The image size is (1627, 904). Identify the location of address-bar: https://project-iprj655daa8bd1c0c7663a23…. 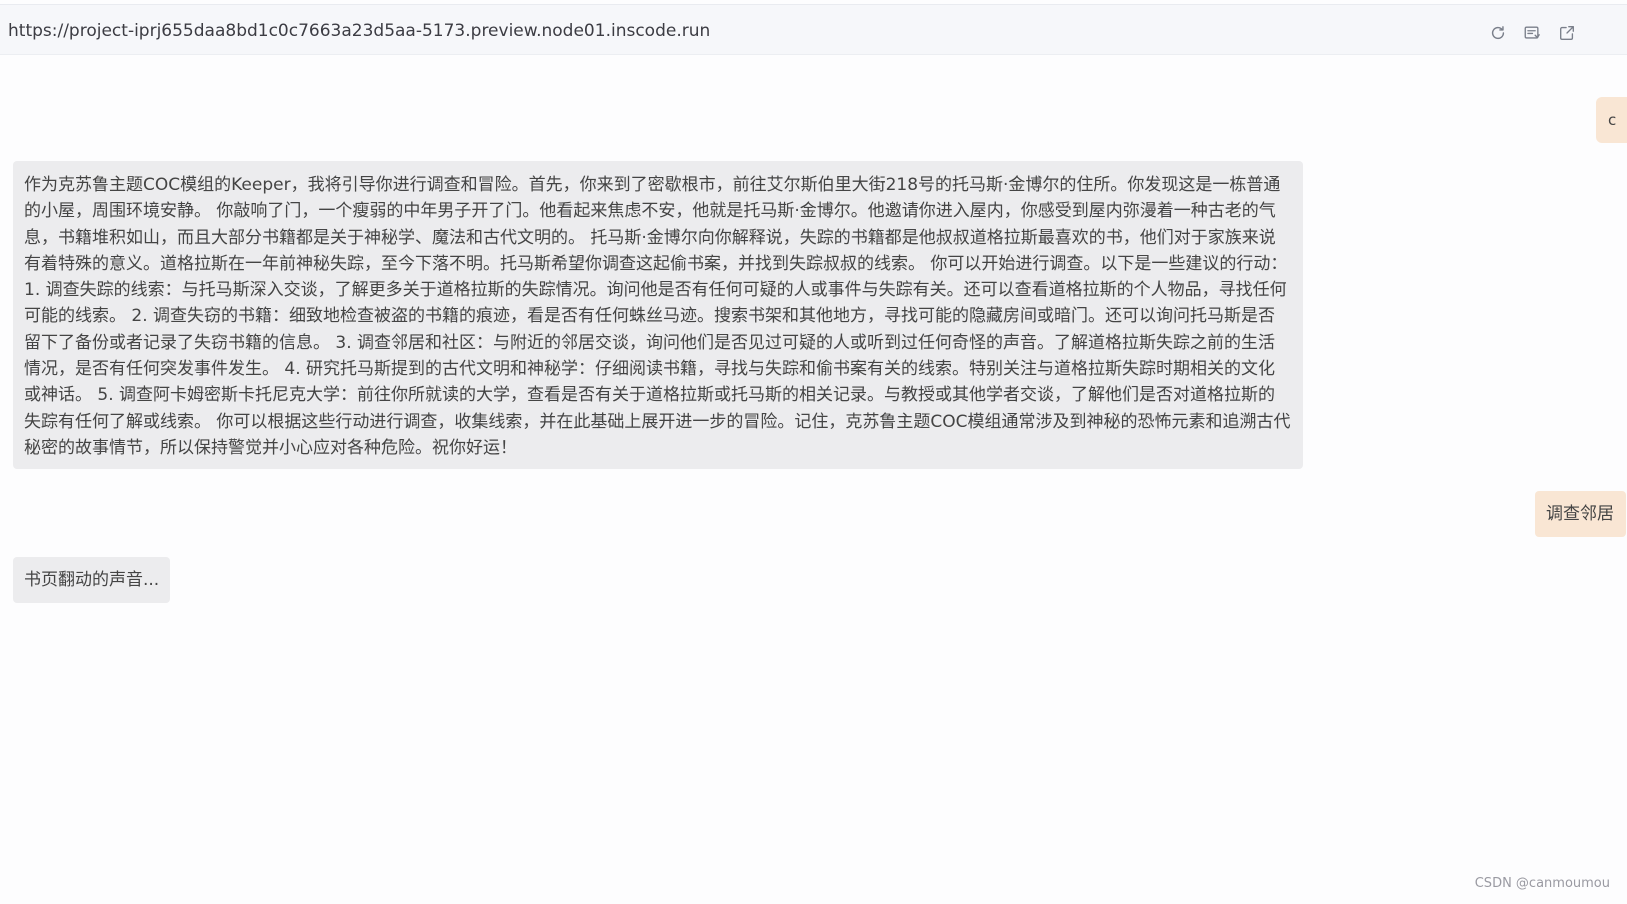
(813, 29).